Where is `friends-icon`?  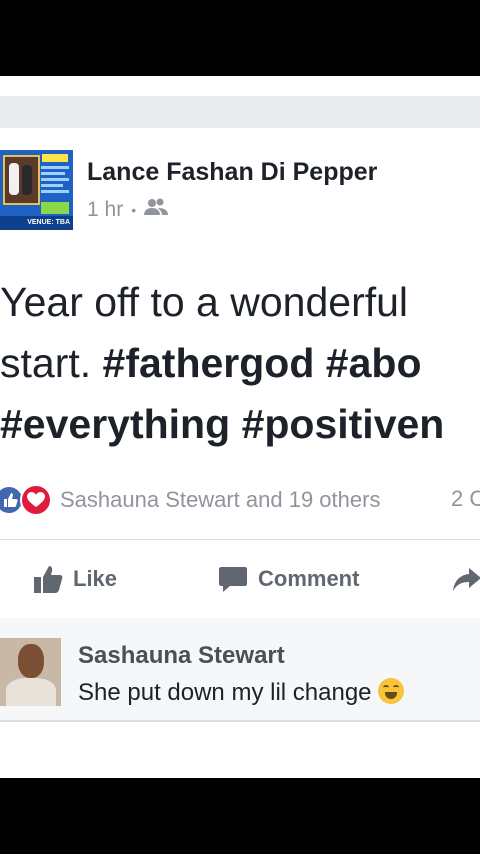 friends-icon is located at coordinates (156, 210).